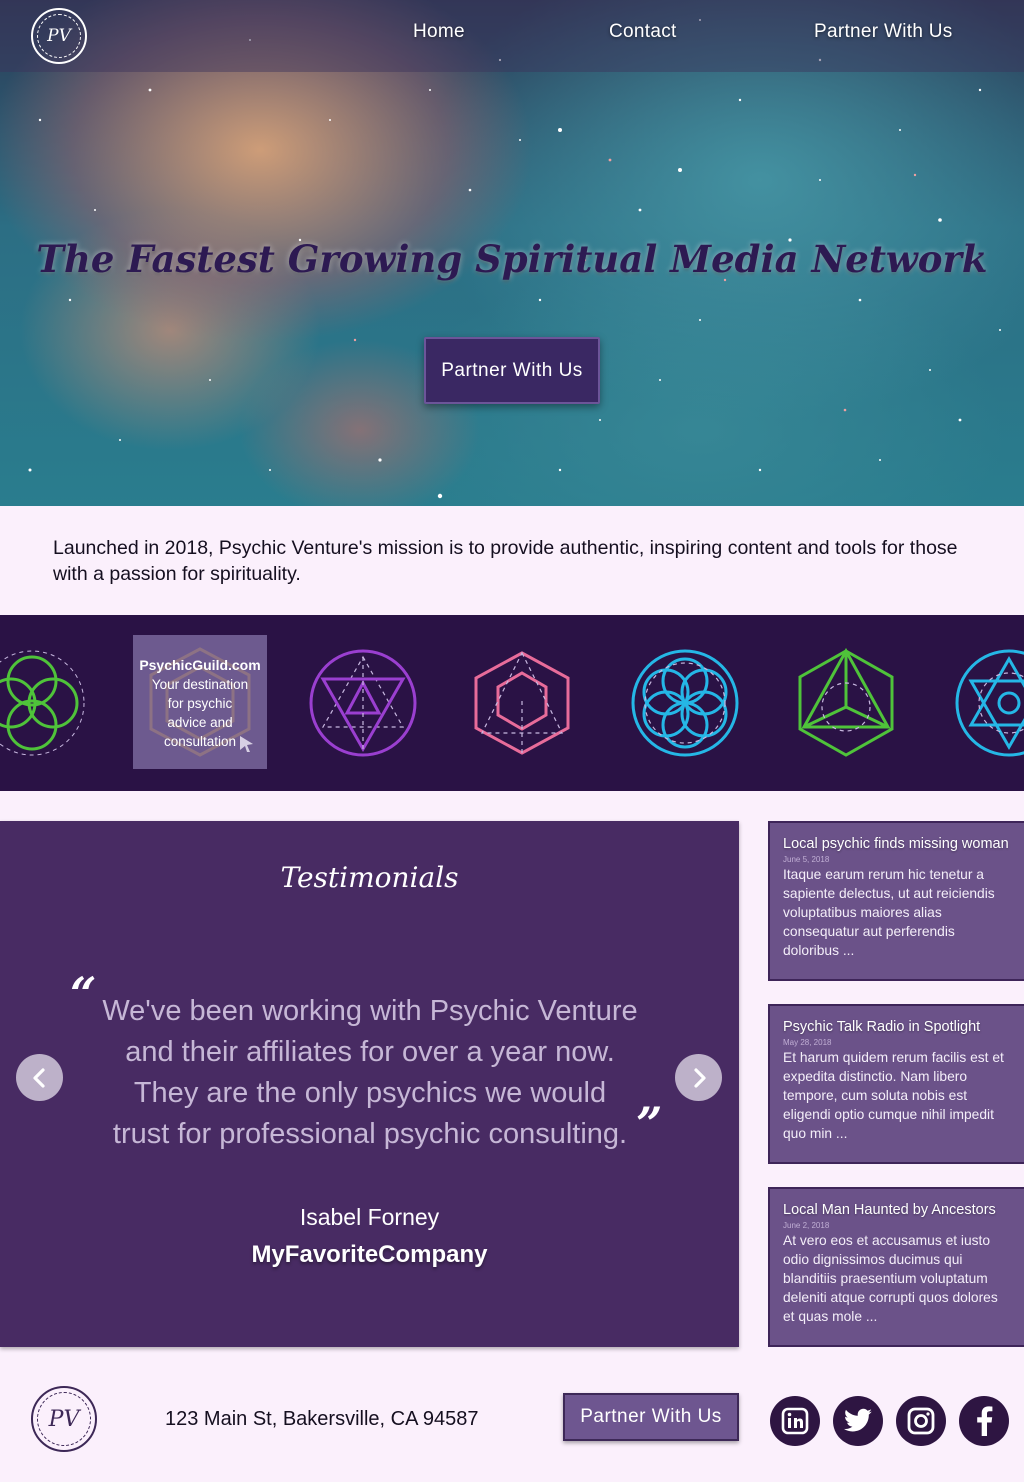  I want to click on news-title: Local Man Haunted by Ancestors, so click(897, 1210).